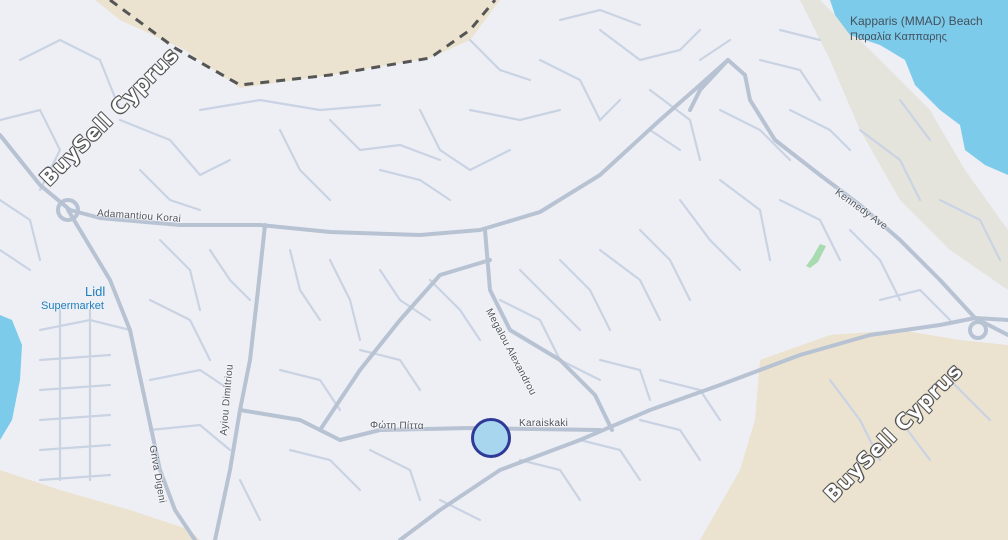 The width and height of the screenshot is (1008, 540). What do you see at coordinates (544, 423) in the screenshot?
I see `street-label-karaiskaki: Karaiskaki` at bounding box center [544, 423].